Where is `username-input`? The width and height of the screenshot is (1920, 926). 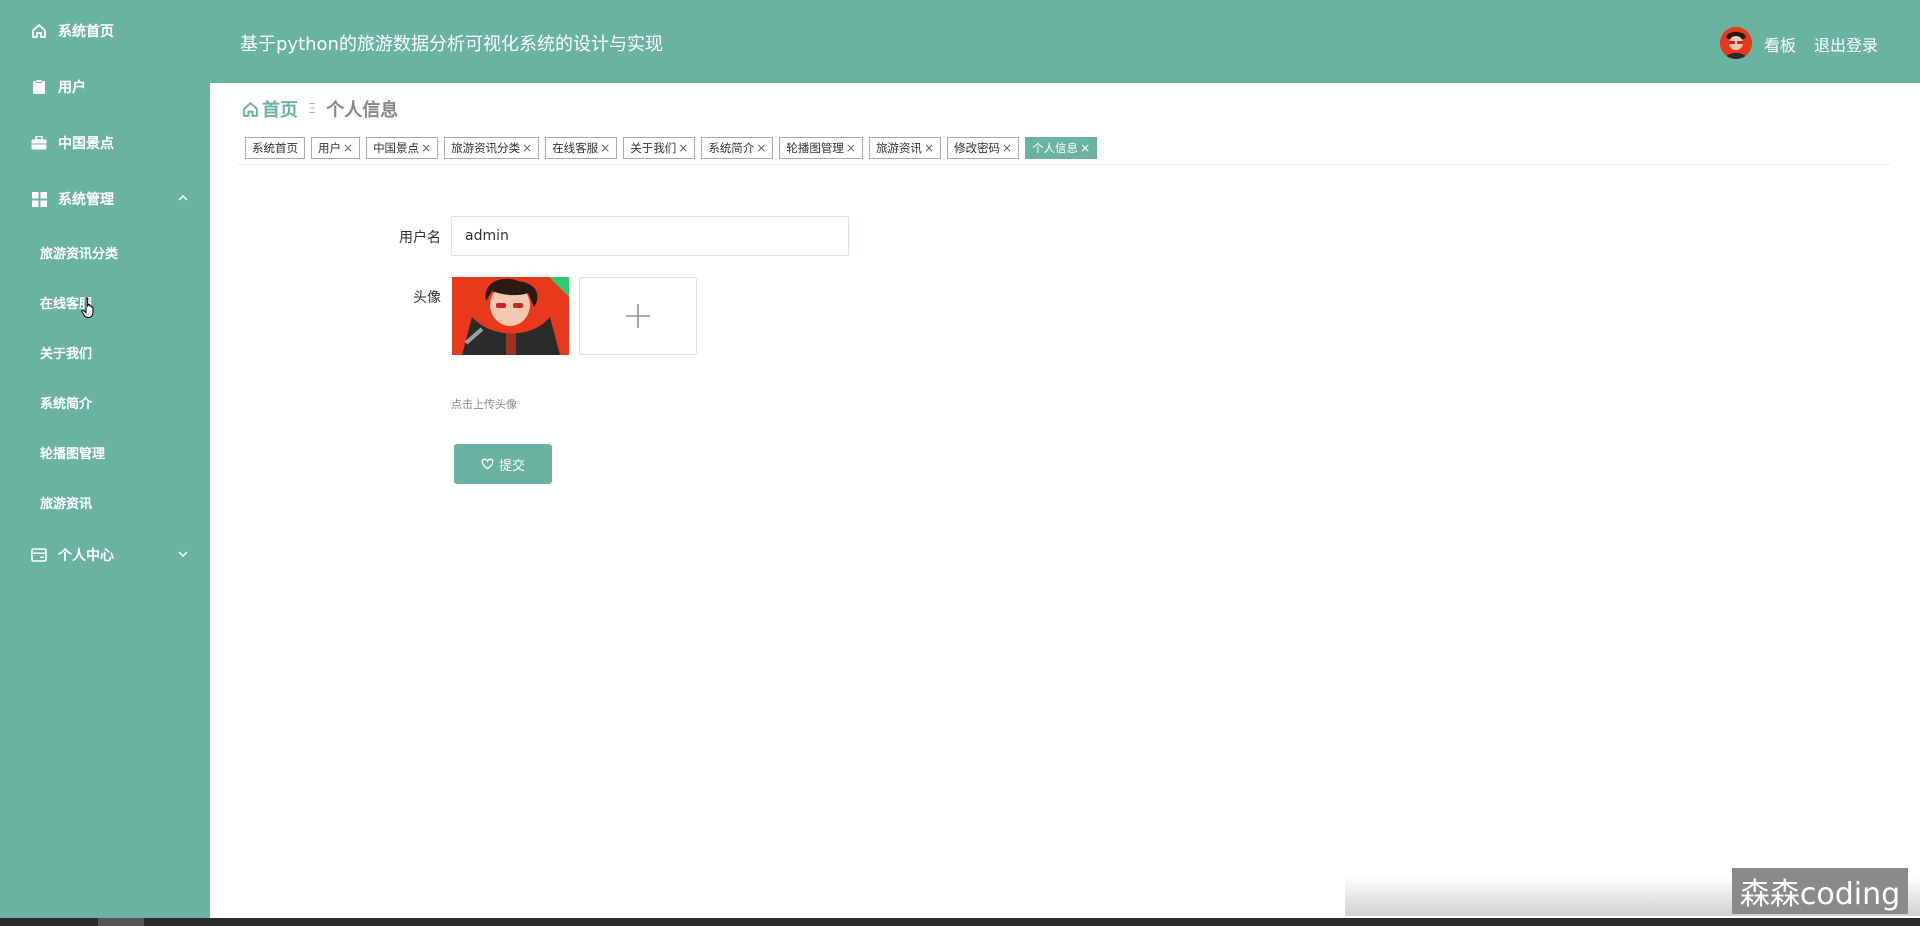
username-input is located at coordinates (650, 236).